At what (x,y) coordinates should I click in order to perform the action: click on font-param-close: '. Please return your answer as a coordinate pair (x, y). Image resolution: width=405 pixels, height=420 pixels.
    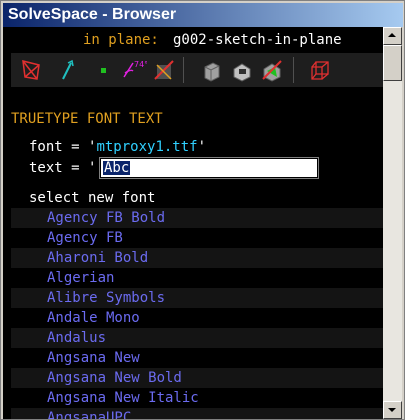
    Looking at the image, I should click on (202, 147).